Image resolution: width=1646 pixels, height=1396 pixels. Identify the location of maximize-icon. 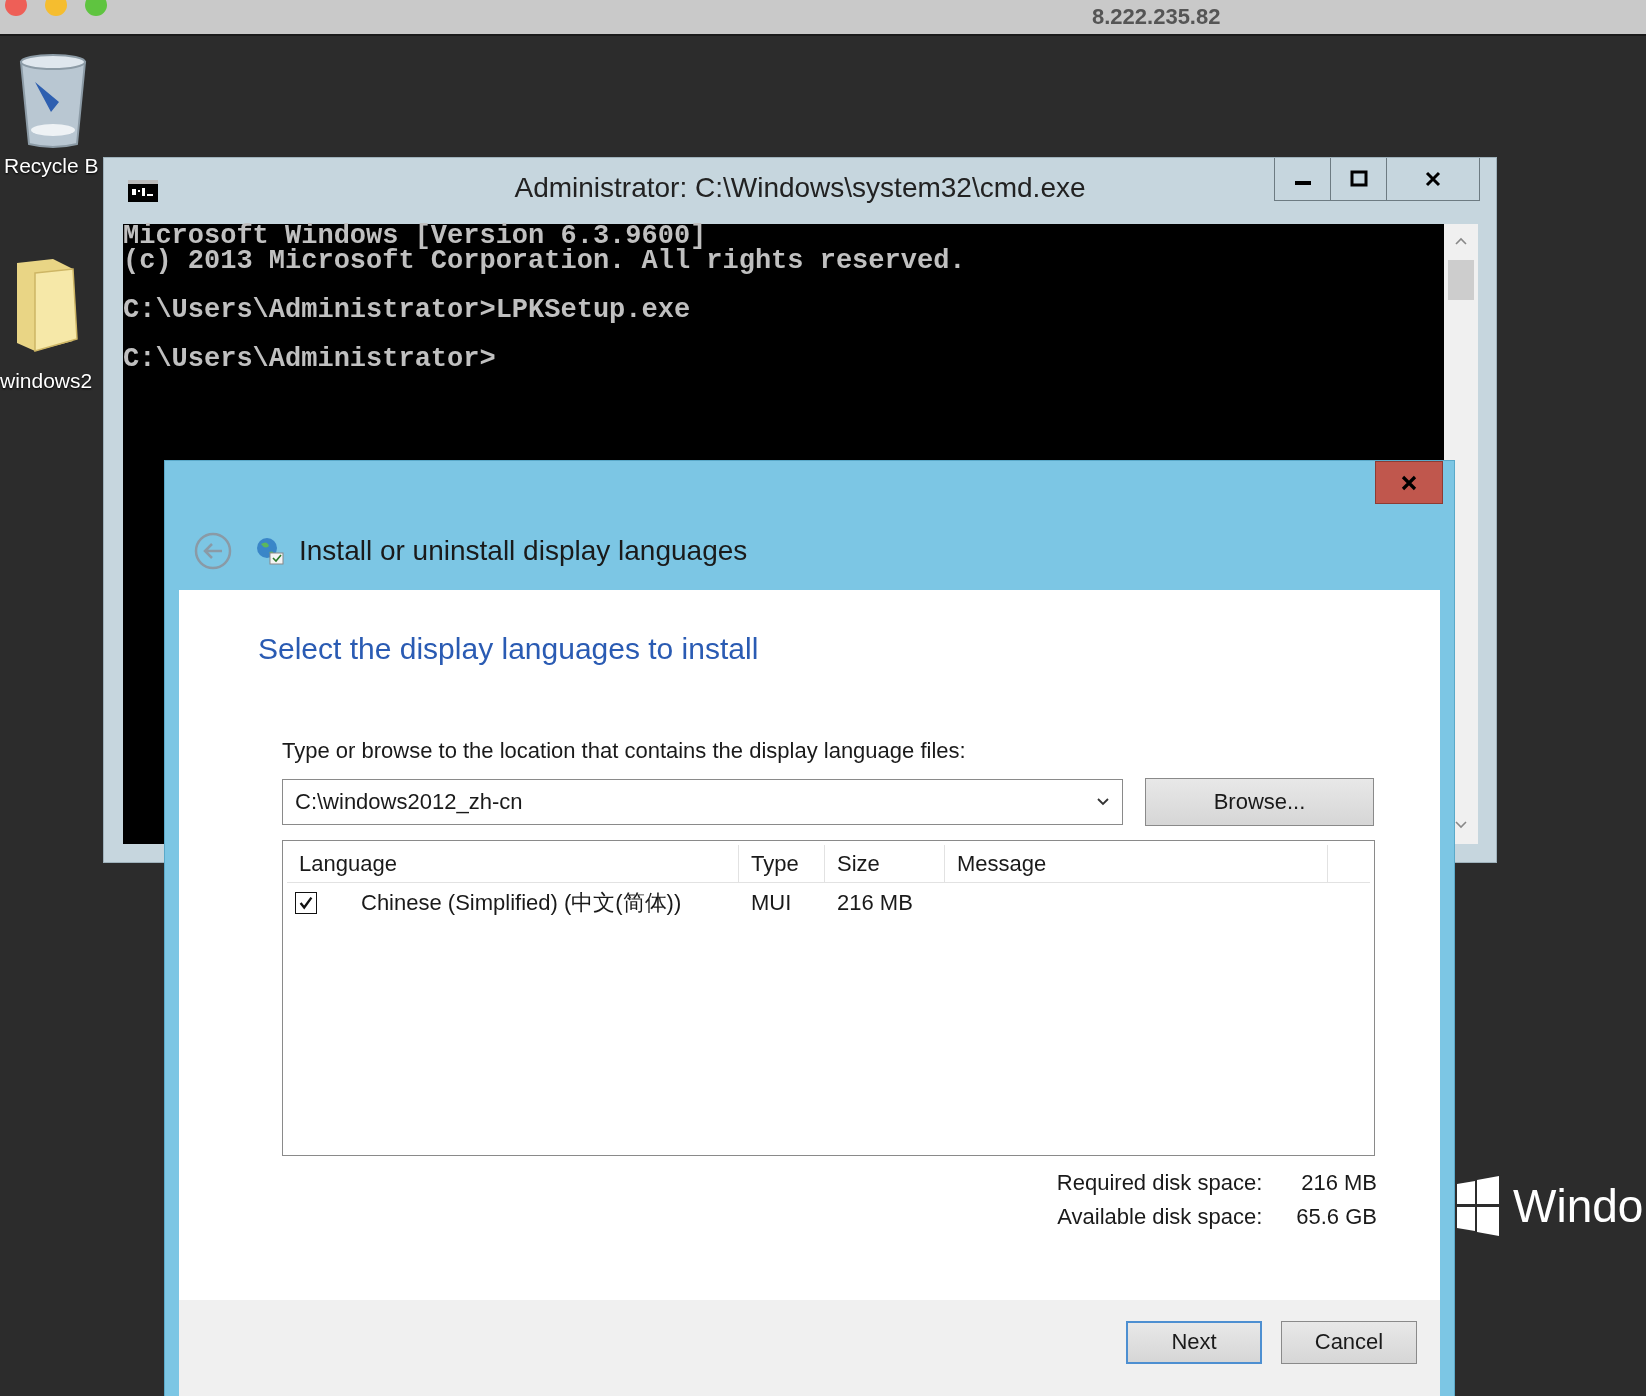
(1358, 179).